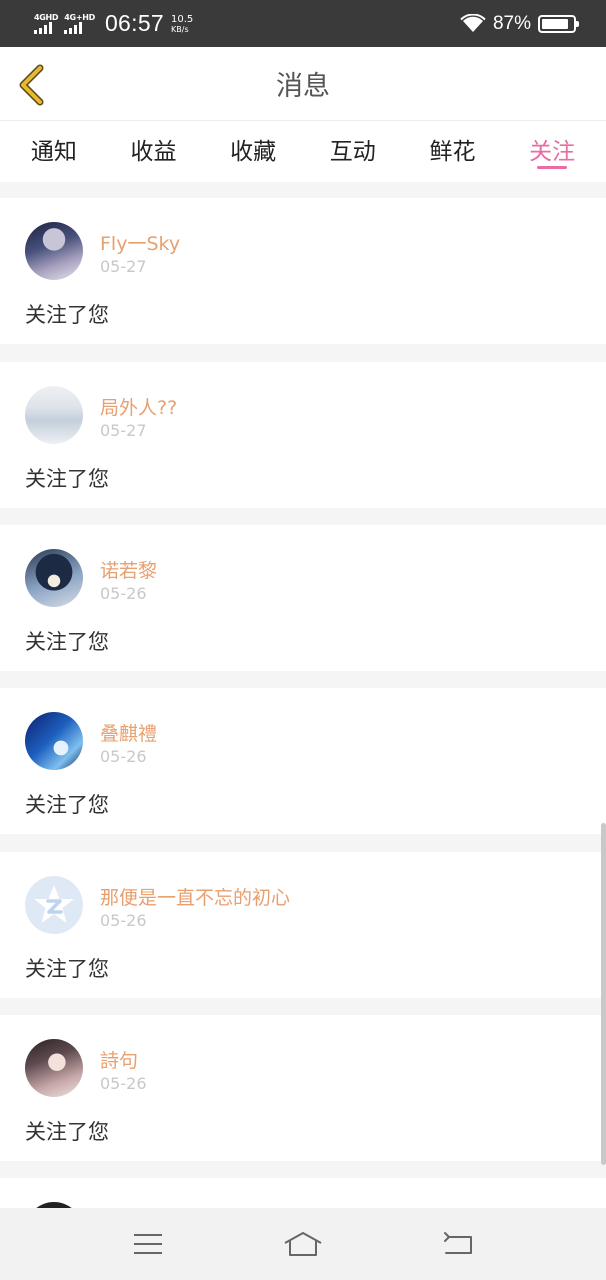 This screenshot has height=1280, width=606. Describe the element at coordinates (54, 151) in the screenshot. I see `tab-notifications: 通知` at that location.